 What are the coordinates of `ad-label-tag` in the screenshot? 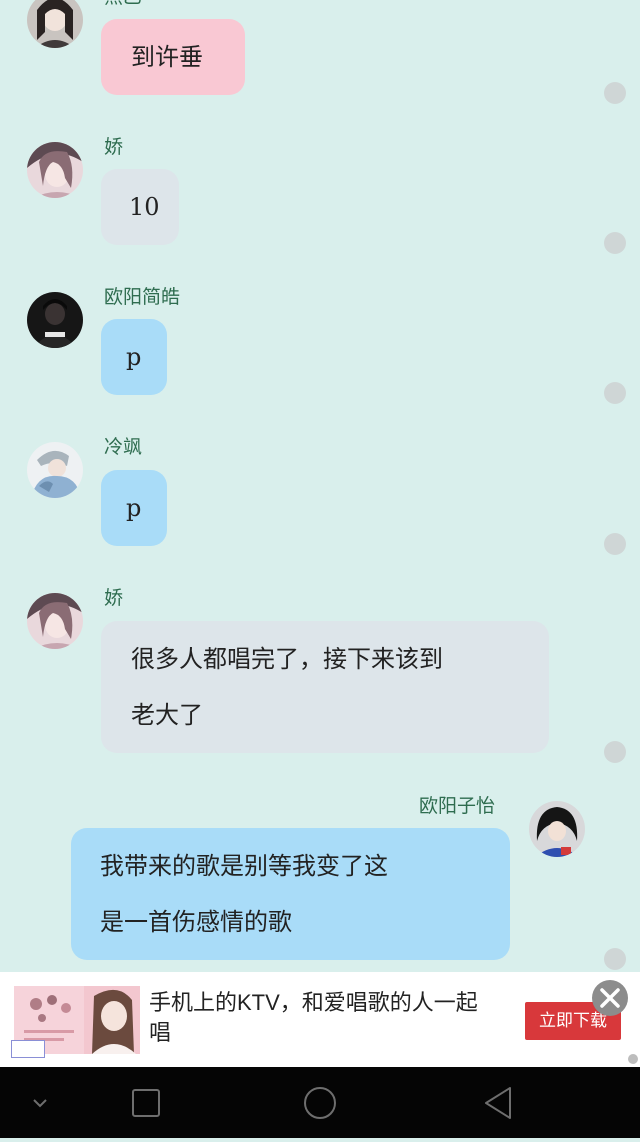 It's located at (28, 1049).